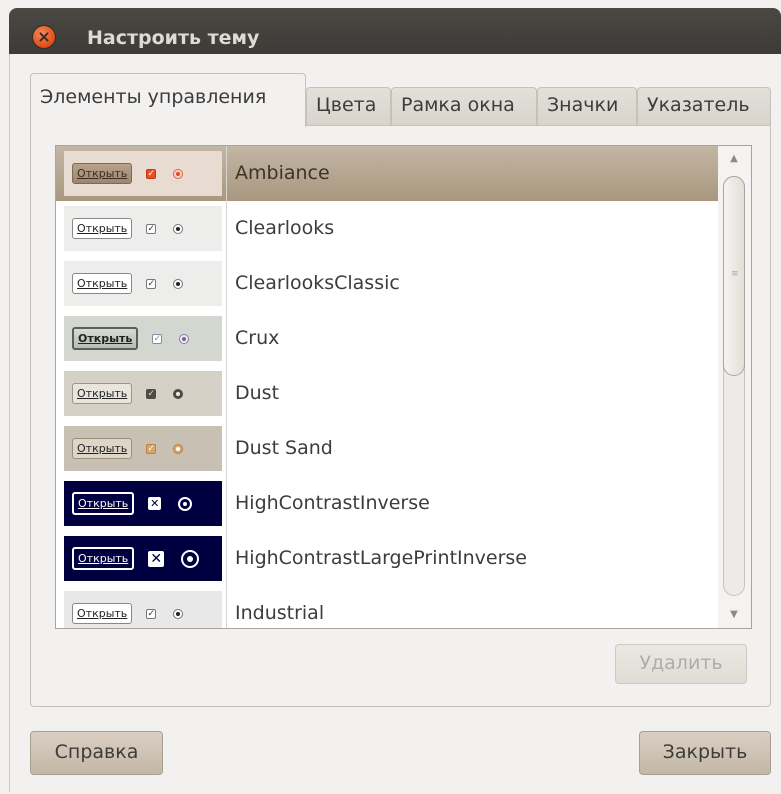 The width and height of the screenshot is (781, 794). What do you see at coordinates (387, 393) in the screenshot?
I see `list-item: Открыть ✓ Dust` at bounding box center [387, 393].